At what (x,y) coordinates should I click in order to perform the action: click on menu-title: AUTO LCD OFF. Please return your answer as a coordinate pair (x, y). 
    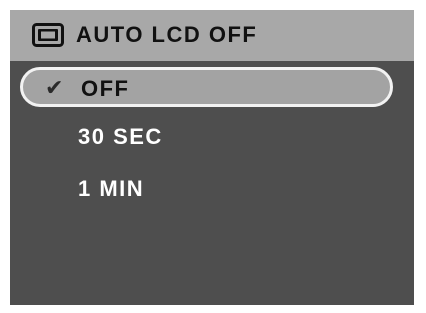
    Looking at the image, I should click on (167, 34).